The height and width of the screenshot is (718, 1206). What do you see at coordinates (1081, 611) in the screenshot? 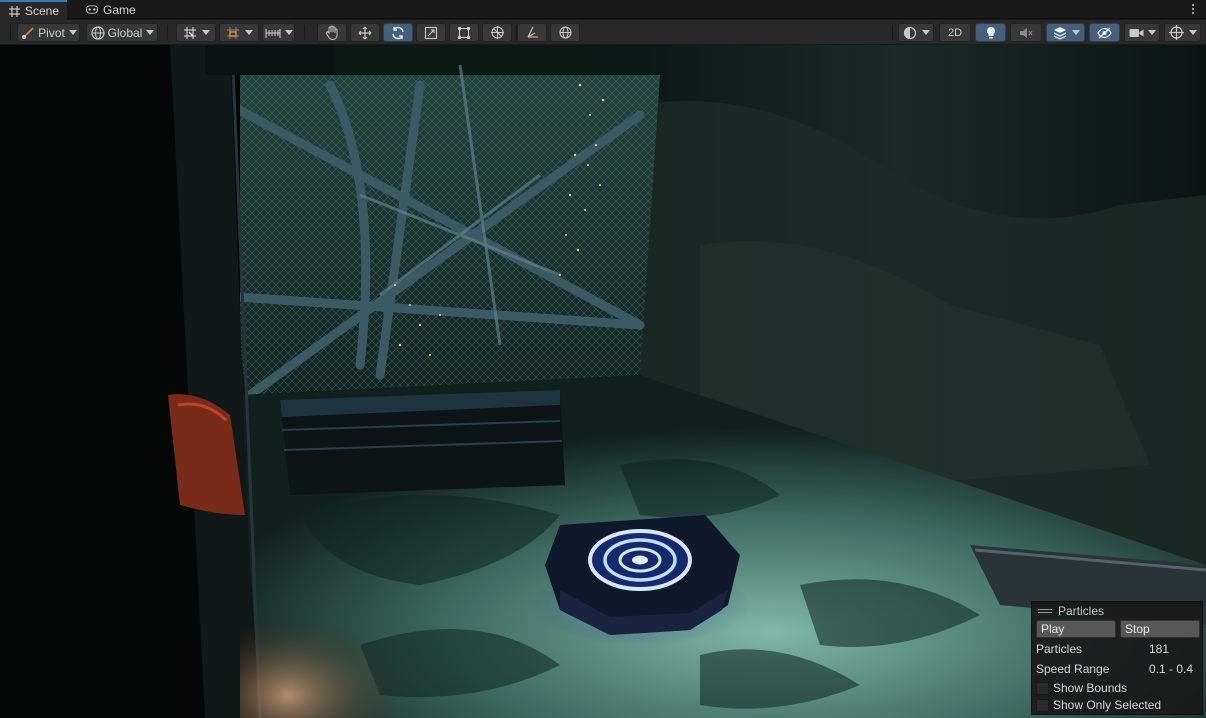
I see `particles-title: Particles` at bounding box center [1081, 611].